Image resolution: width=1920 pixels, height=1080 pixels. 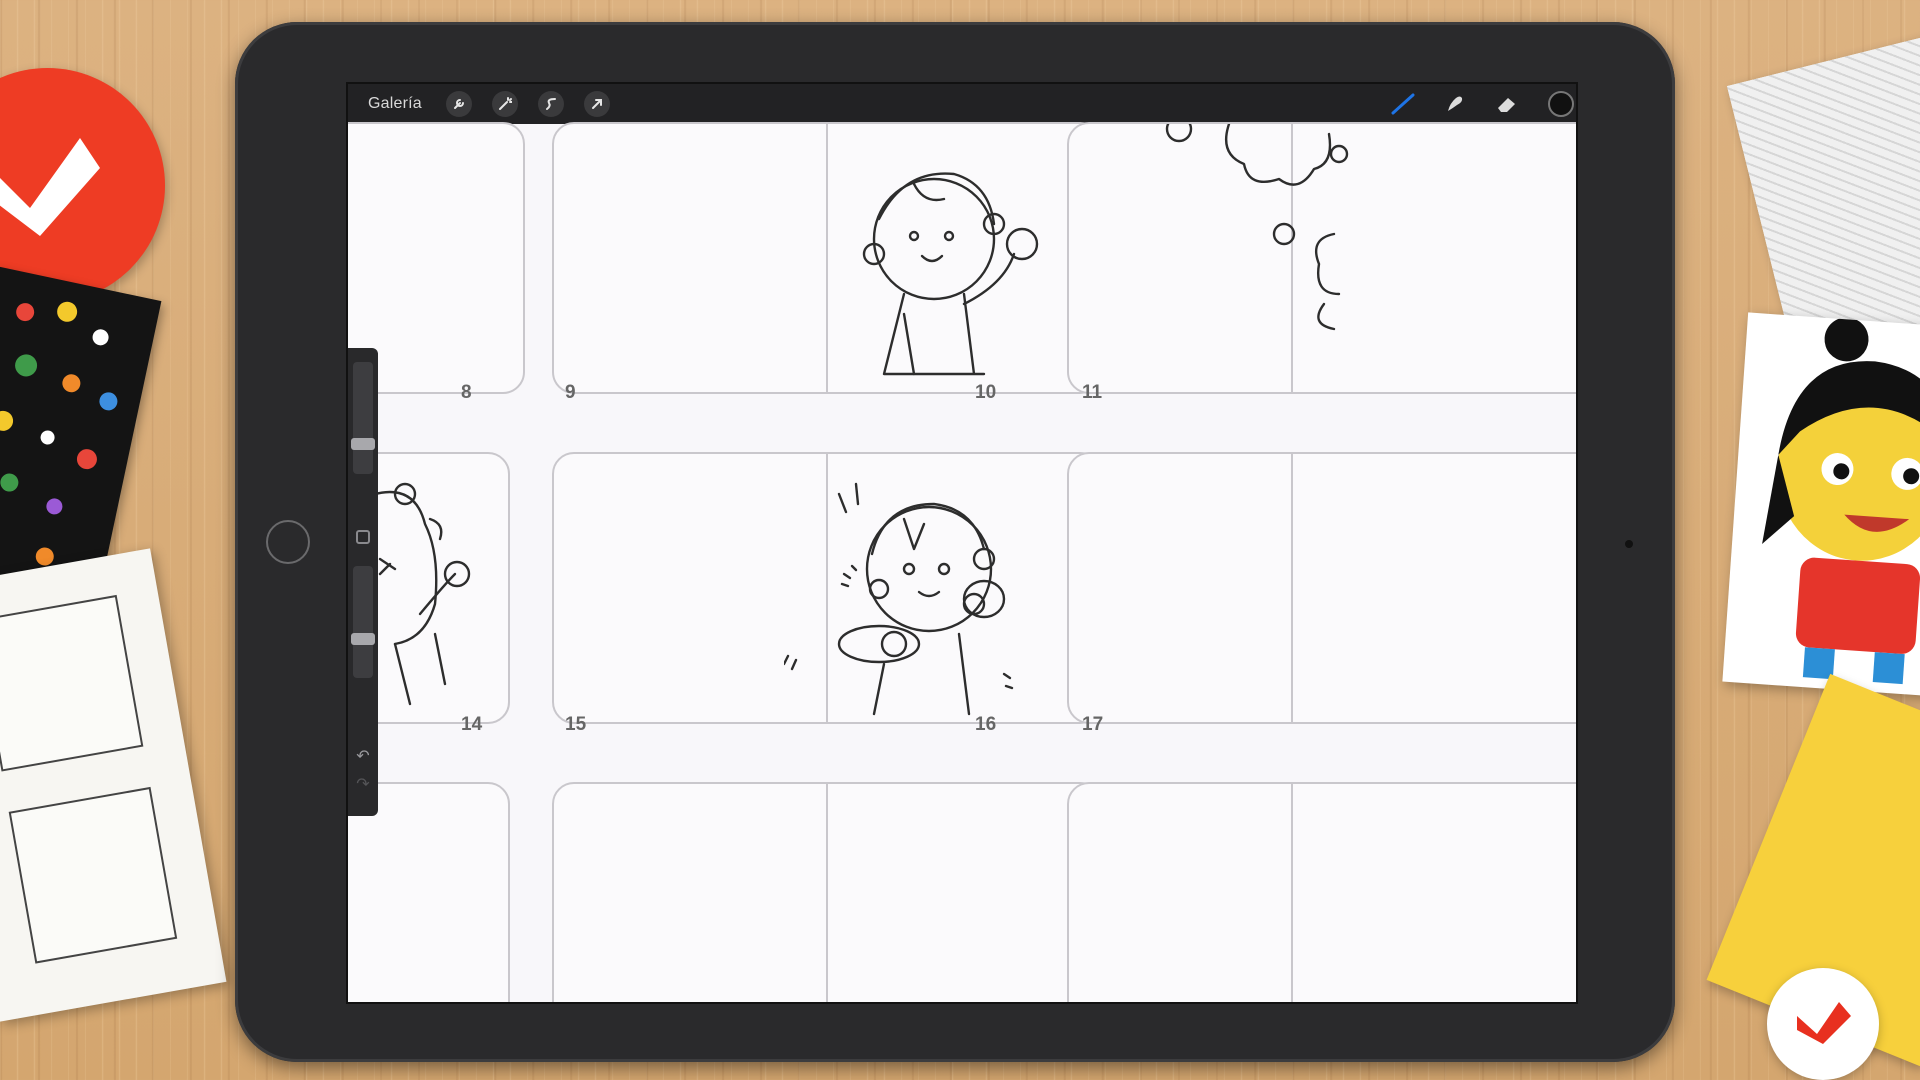 I want to click on brush-icon, so click(x=1403, y=104).